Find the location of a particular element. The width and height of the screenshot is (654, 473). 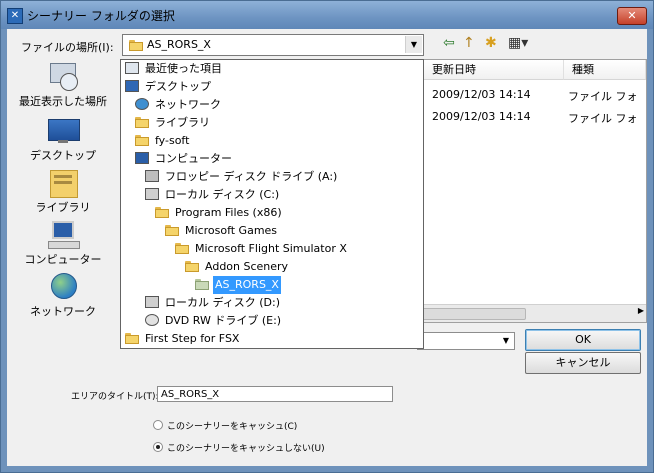

title-bar: ✕ シーナリー フォルダの選択 ✕ is located at coordinates (327, 15).